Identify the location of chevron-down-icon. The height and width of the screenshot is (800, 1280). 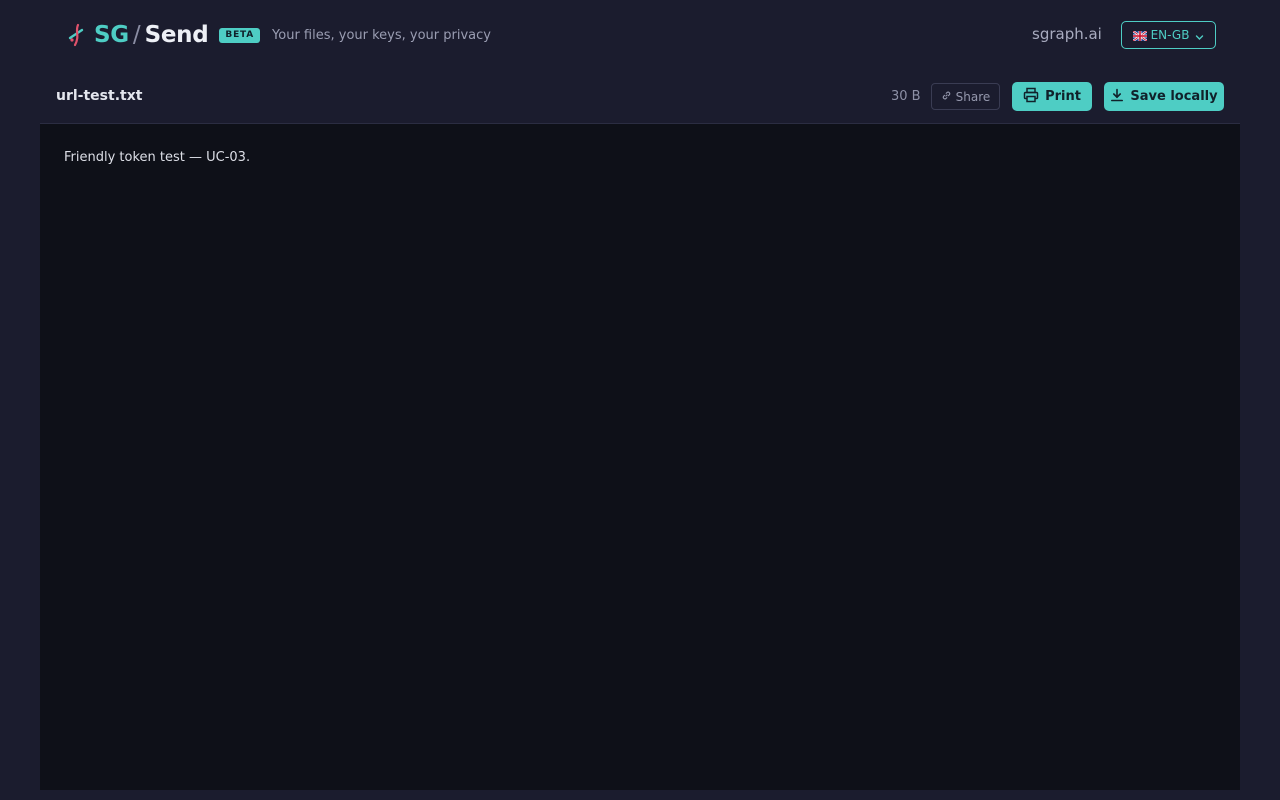
(1199, 35).